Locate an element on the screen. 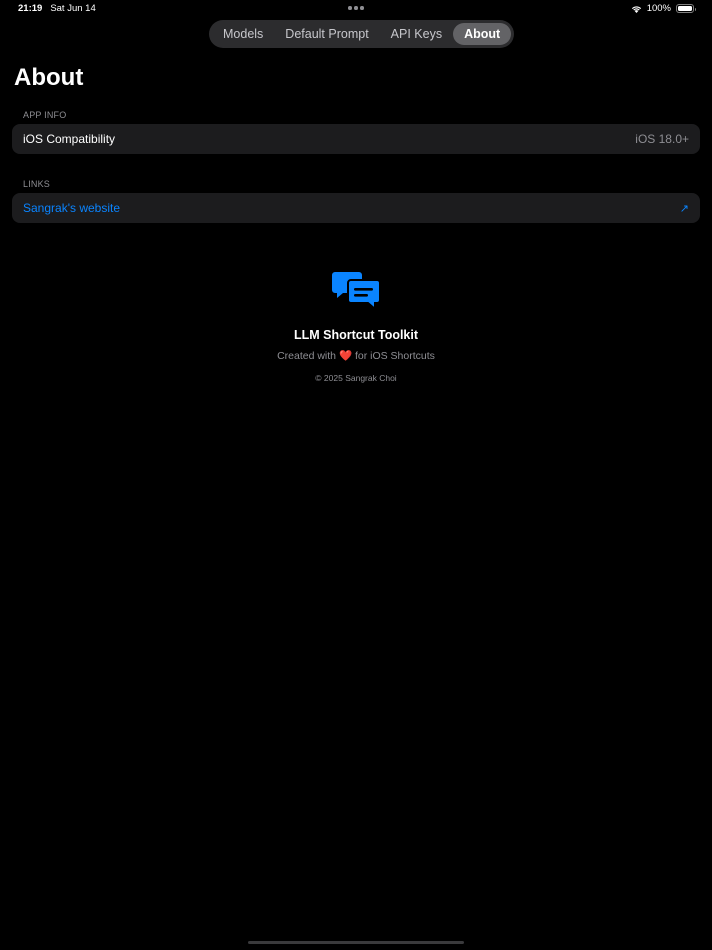 This screenshot has height=950, width=712. row-value: iOS 18.0+ is located at coordinates (662, 139).